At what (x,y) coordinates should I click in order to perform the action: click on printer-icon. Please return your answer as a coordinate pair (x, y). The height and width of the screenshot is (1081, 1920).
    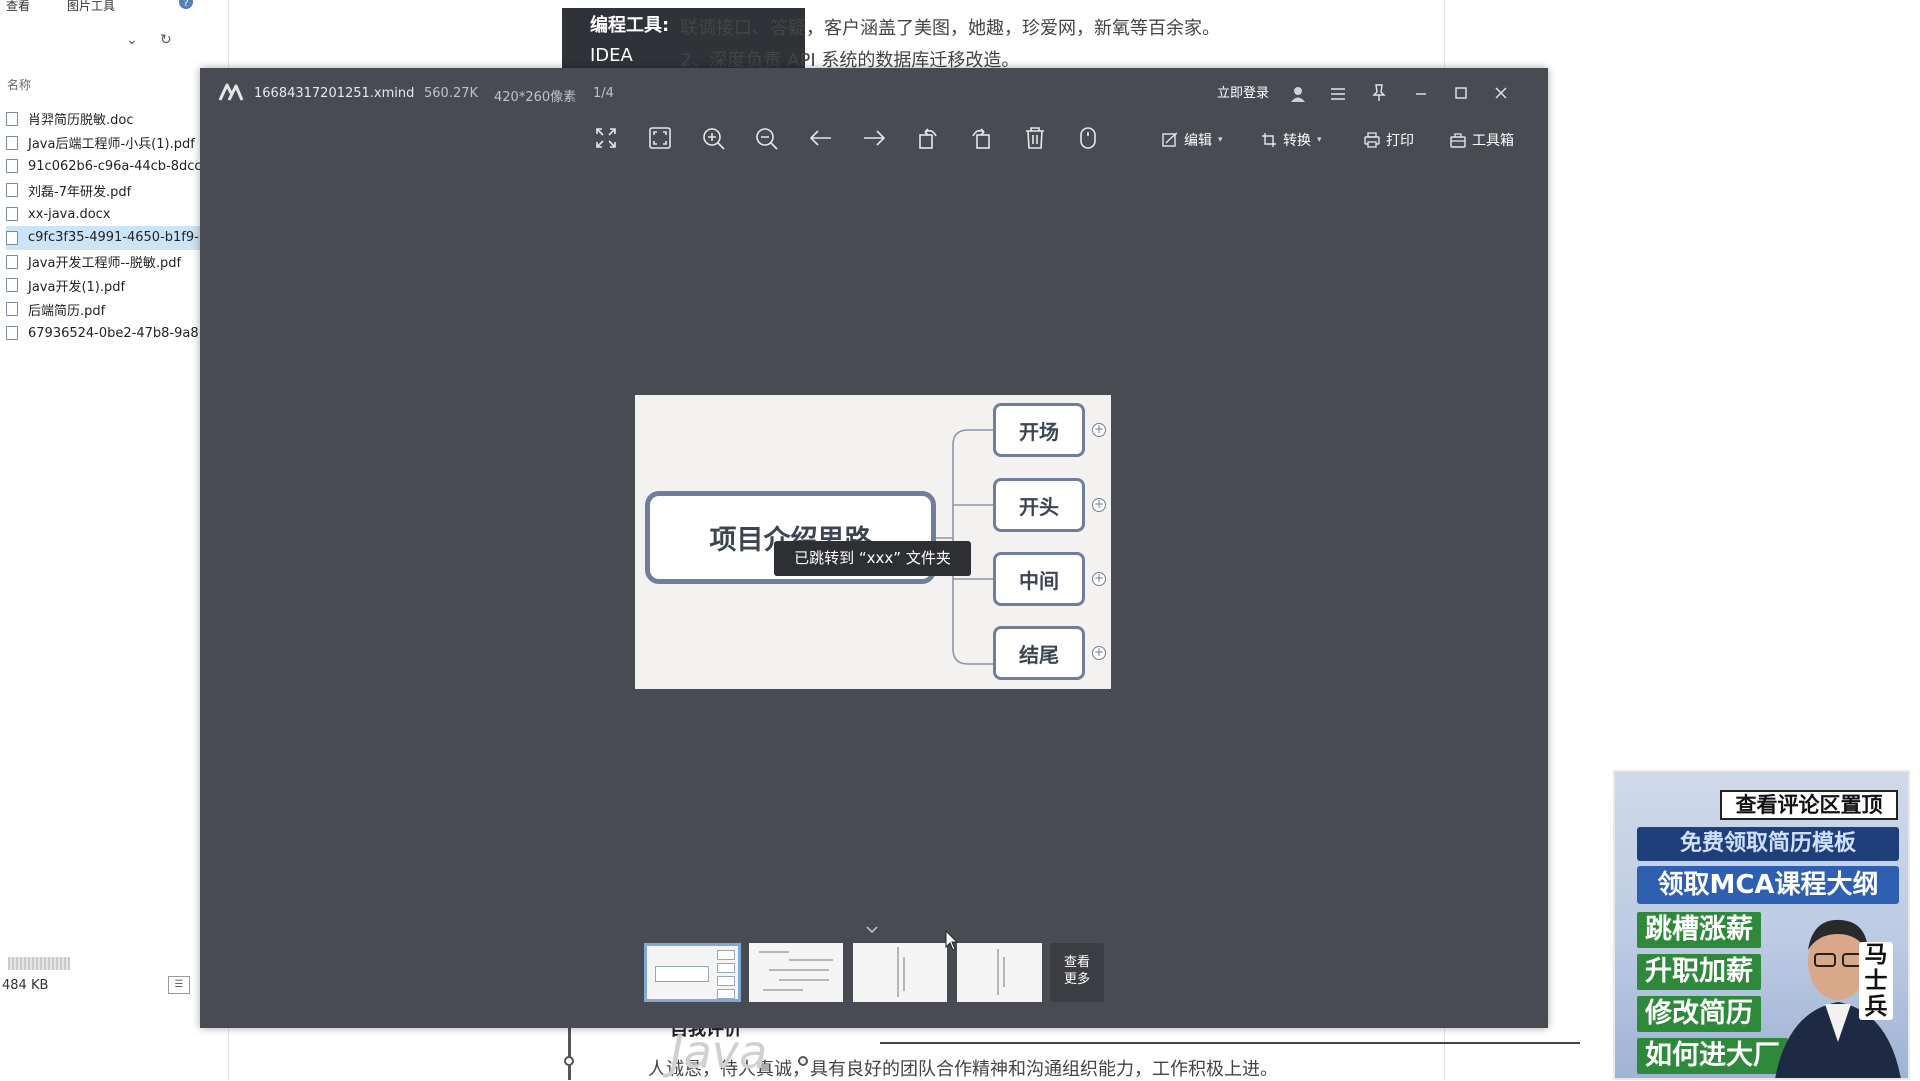
    Looking at the image, I should click on (1372, 140).